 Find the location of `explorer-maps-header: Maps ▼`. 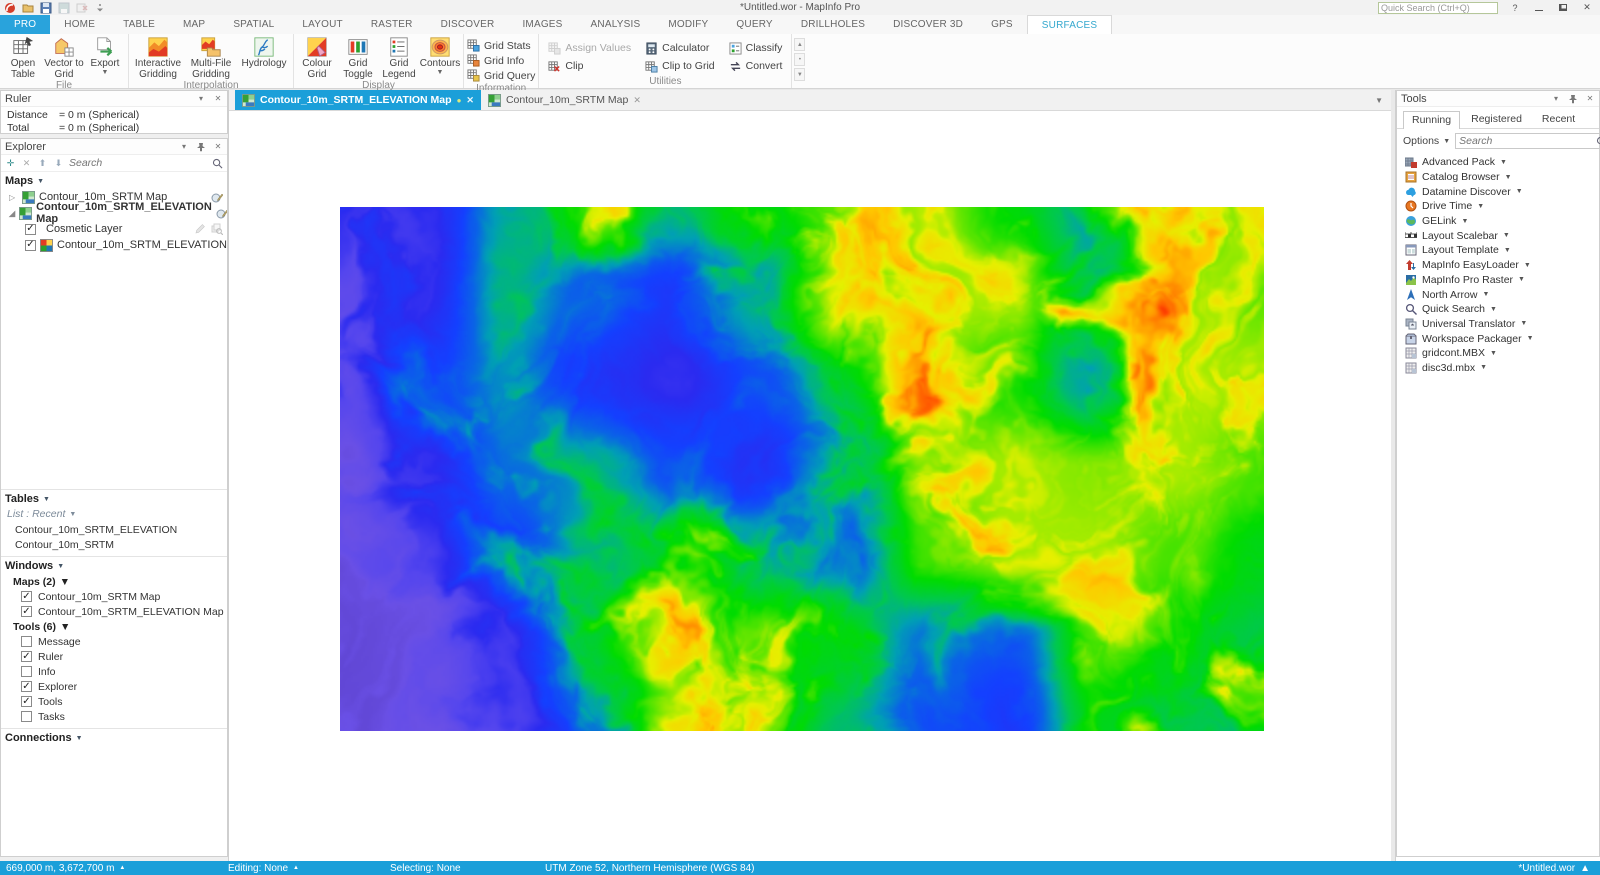

explorer-maps-header: Maps ▼ is located at coordinates (114, 180).